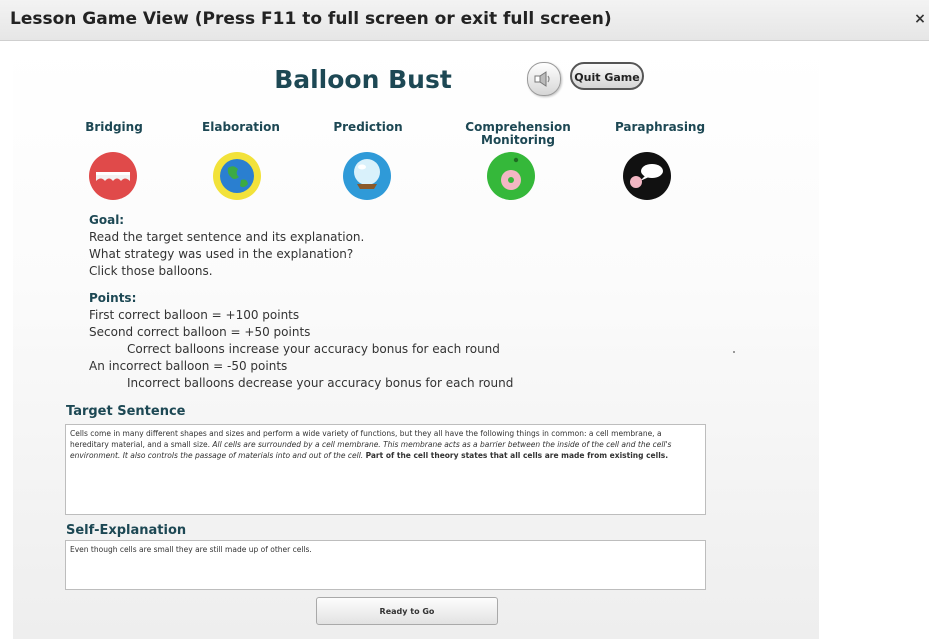  I want to click on points-line-2: Second correct balloon = +50 points, so click(200, 332).